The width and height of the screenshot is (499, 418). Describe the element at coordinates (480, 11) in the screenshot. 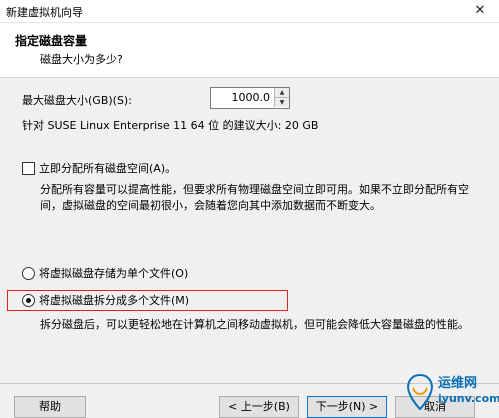

I see `close-icon: ✕` at that location.